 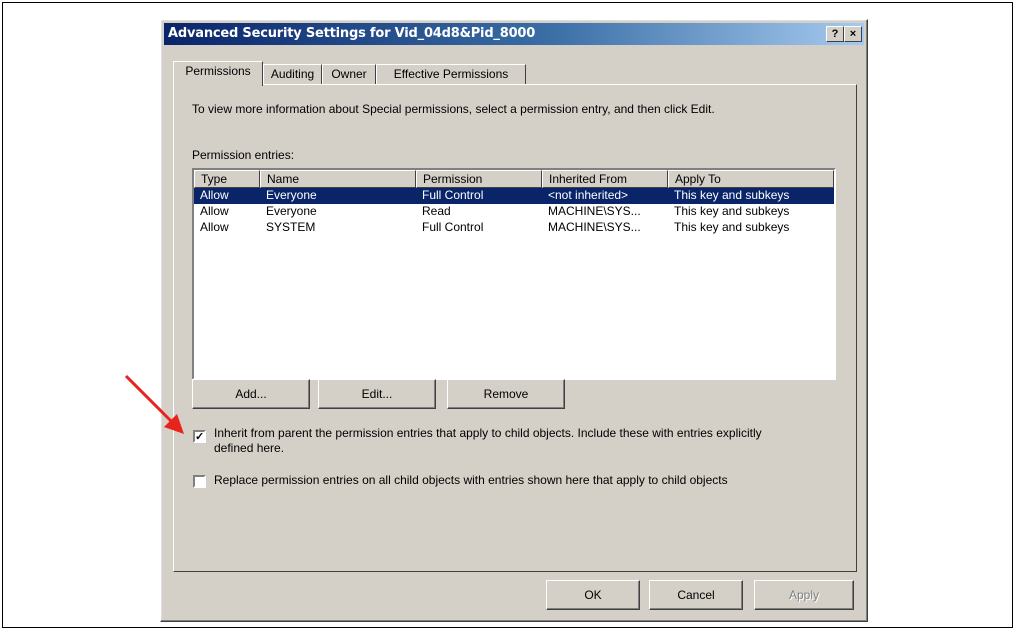 What do you see at coordinates (696, 595) in the screenshot?
I see `cancel-button: Cancel` at bounding box center [696, 595].